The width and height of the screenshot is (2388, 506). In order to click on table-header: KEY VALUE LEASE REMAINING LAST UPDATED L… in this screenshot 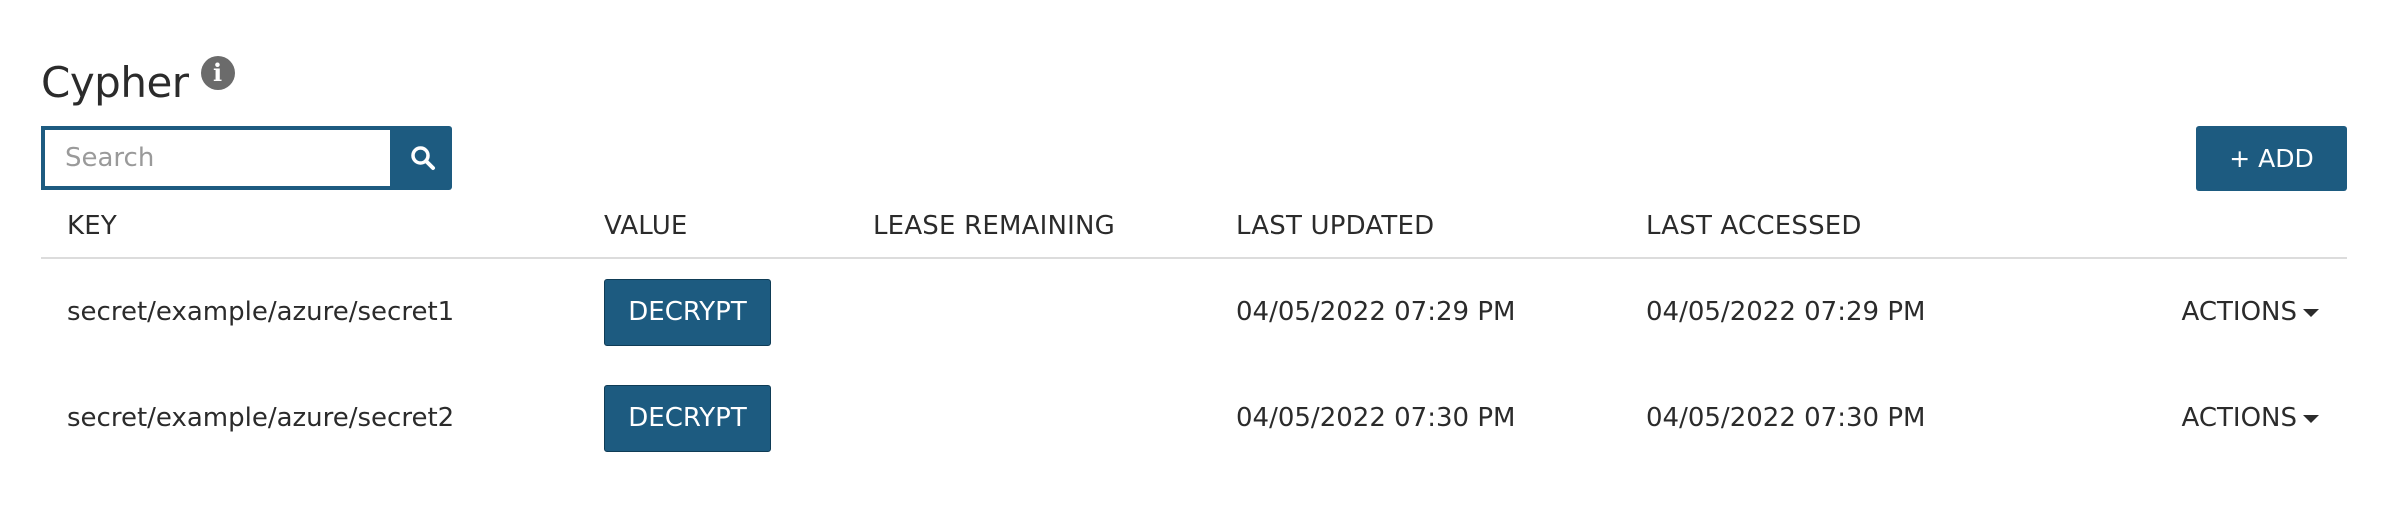, I will do `click(1194, 227)`.